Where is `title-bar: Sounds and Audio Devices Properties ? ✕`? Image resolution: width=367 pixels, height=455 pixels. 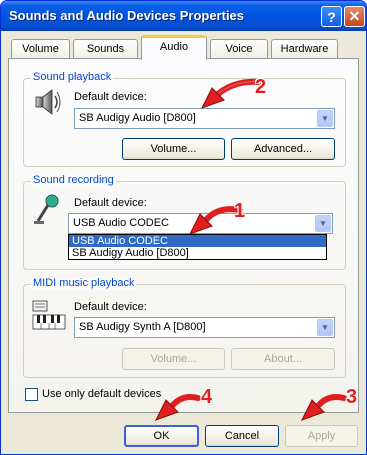 title-bar: Sounds and Audio Devices Properties ? ✕ is located at coordinates (183, 16).